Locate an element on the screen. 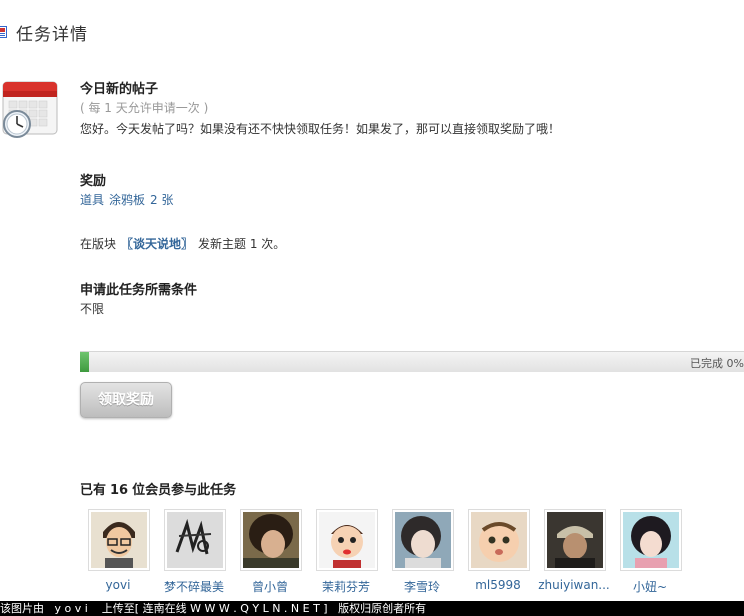  member-item: ml5998 is located at coordinates (506, 550).